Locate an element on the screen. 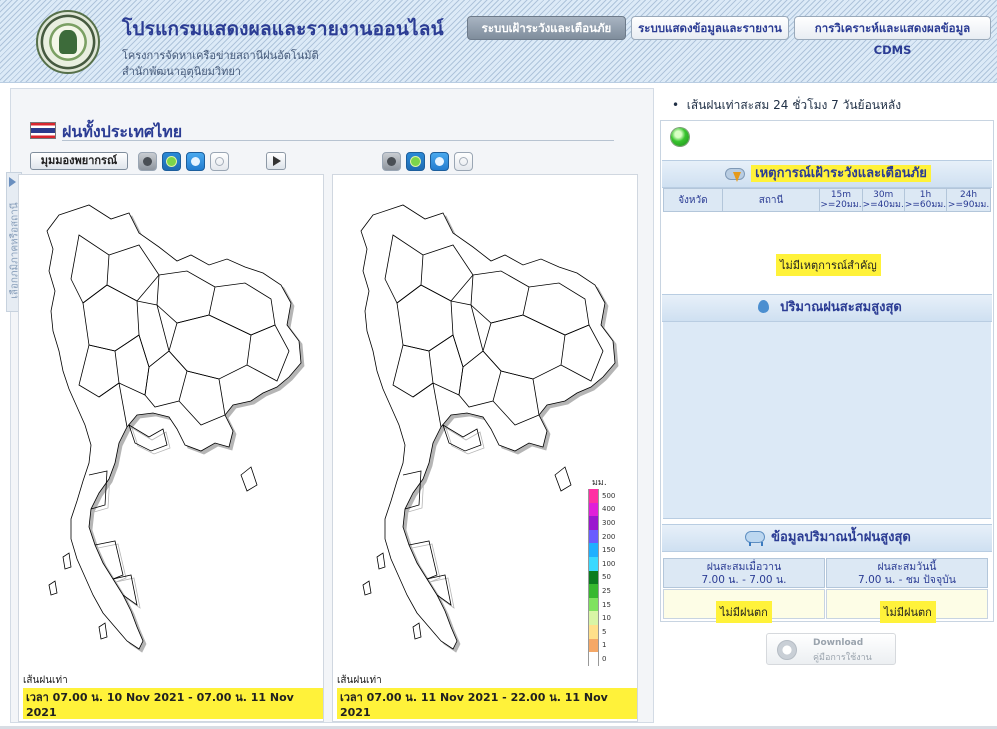  legend-level: 500 is located at coordinates (601, 496).